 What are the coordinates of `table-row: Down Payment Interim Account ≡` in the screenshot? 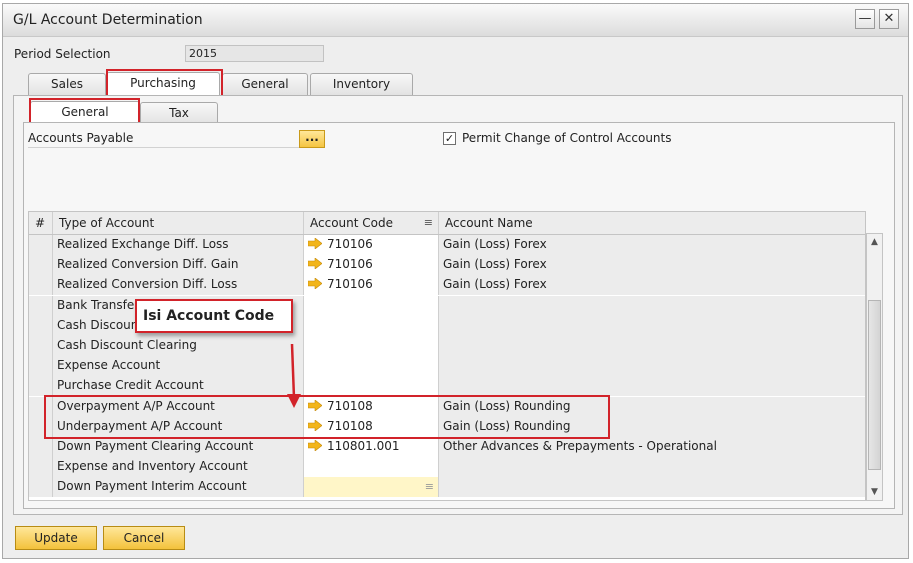 It's located at (447, 487).